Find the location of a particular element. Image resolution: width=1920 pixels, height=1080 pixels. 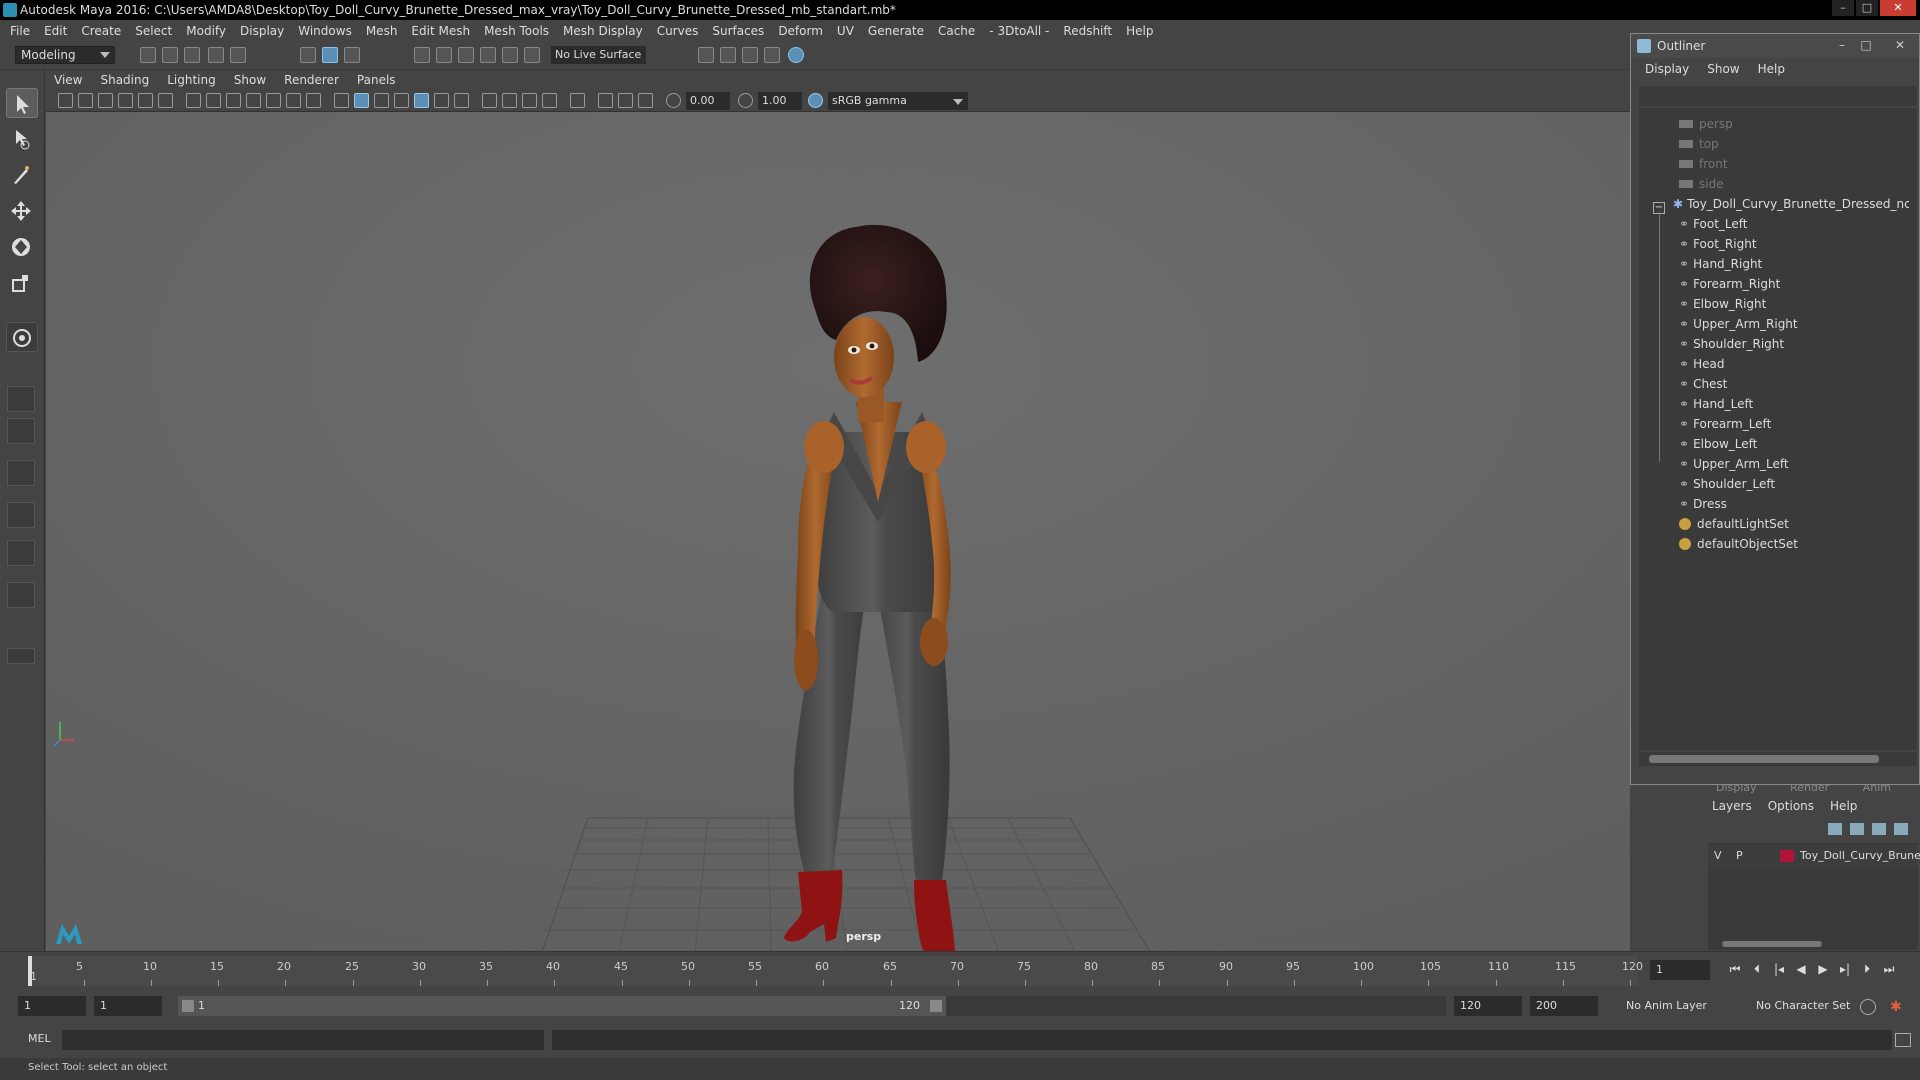

tree-item-child: ⚭ Elbow_Right is located at coordinates (1722, 304).